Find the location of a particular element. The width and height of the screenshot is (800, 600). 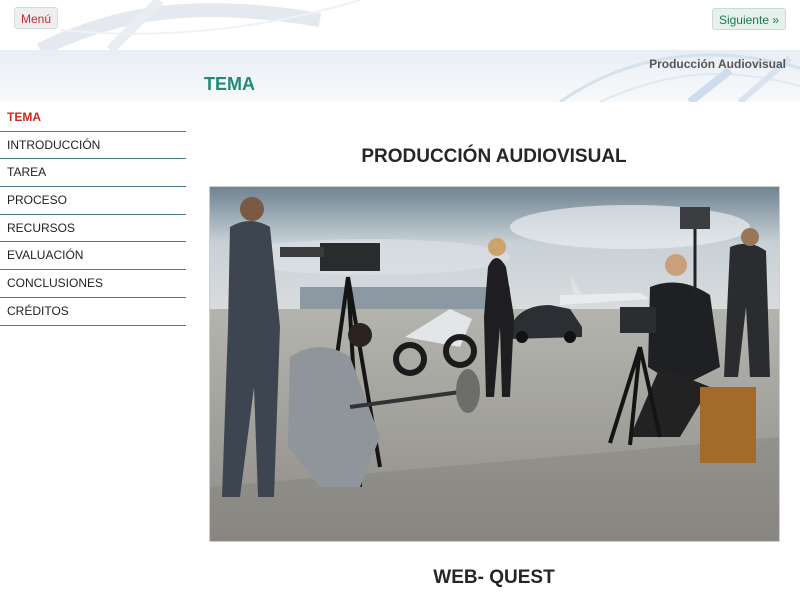

header-swoosh-decoration is located at coordinates (198, 25).